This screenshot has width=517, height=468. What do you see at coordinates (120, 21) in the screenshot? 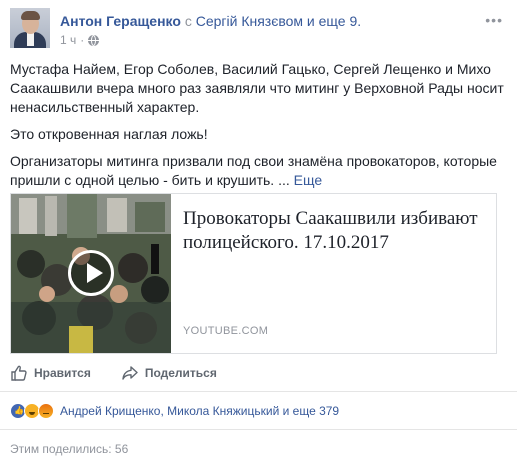
I see `author-name: Антон Геращенко` at bounding box center [120, 21].